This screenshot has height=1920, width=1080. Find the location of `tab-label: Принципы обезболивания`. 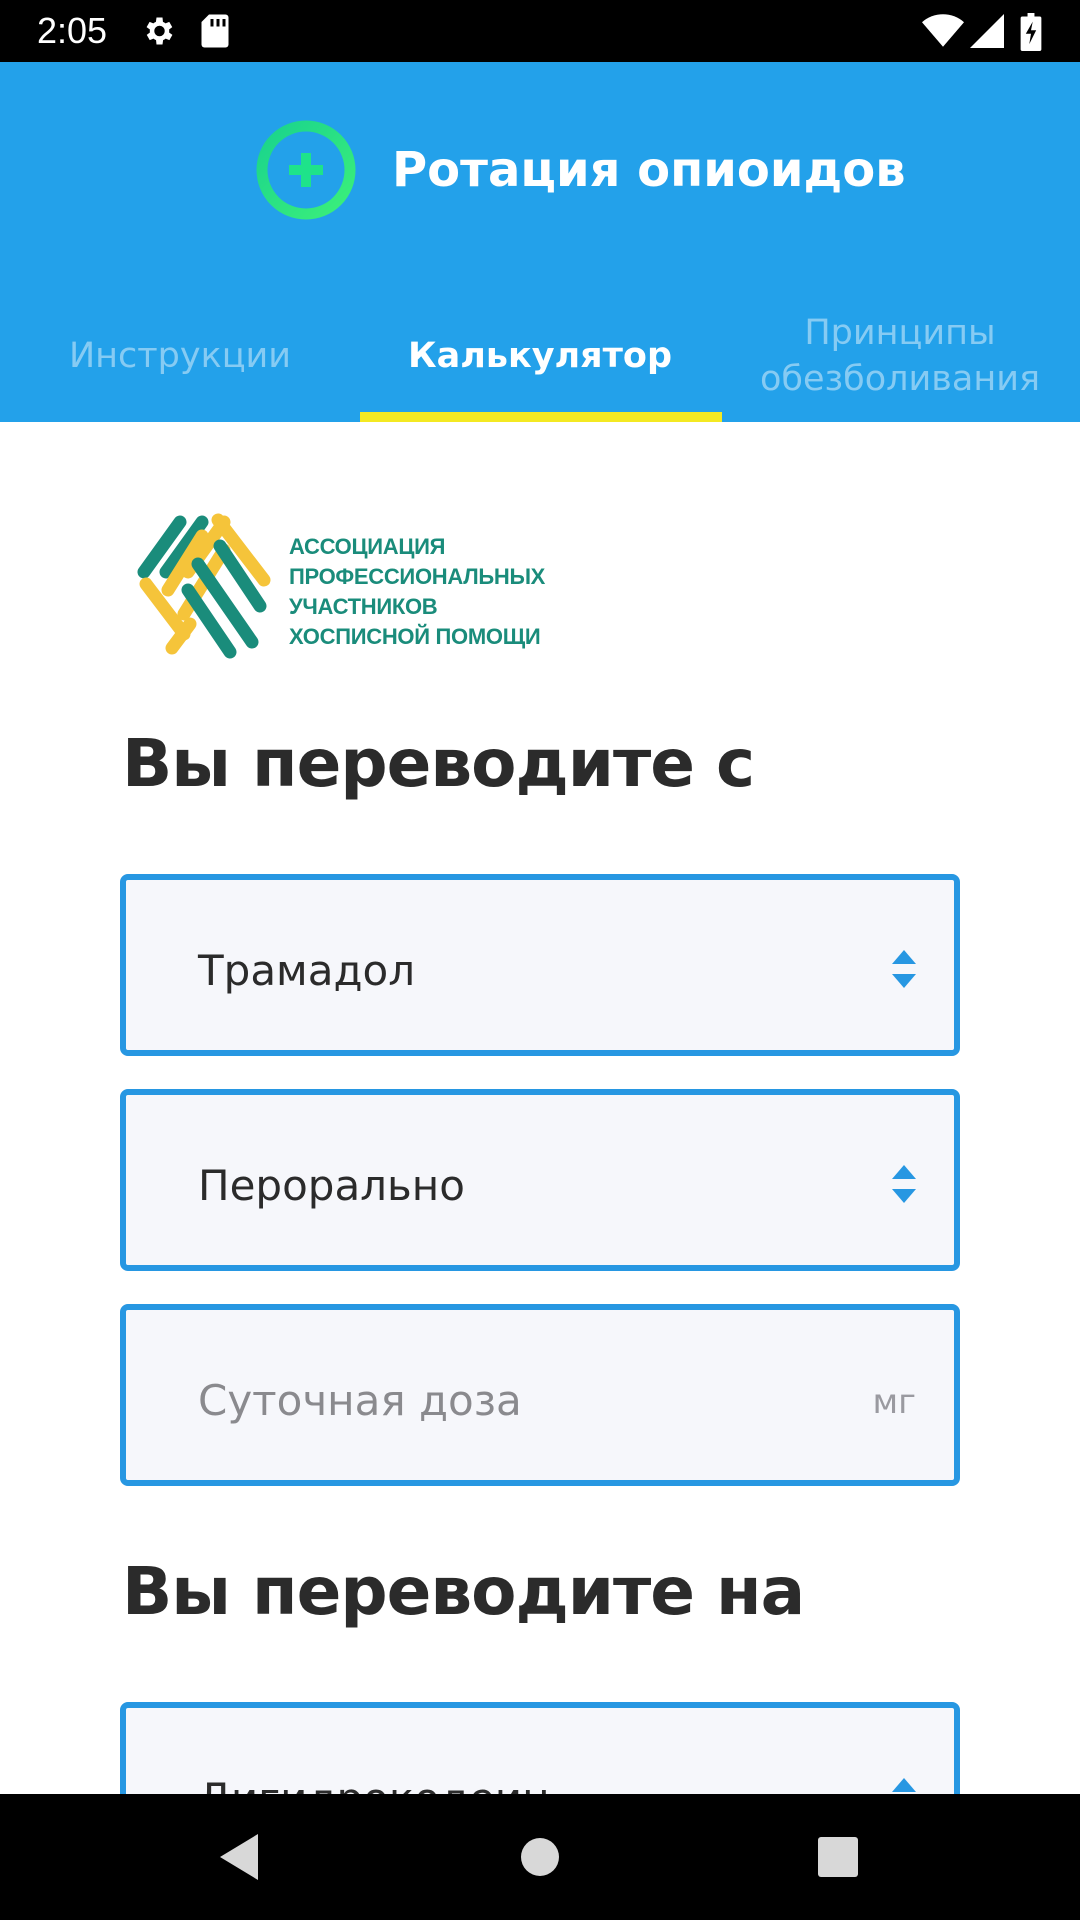

tab-label: Принципы обезболивания is located at coordinates (900, 356).